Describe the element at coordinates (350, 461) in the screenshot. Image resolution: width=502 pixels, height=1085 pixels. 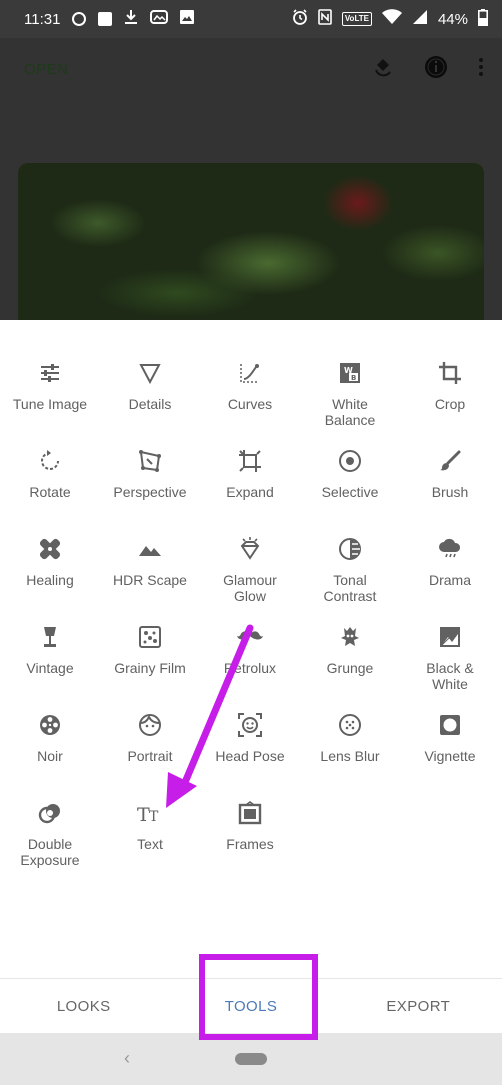
I see `selective-icon` at that location.